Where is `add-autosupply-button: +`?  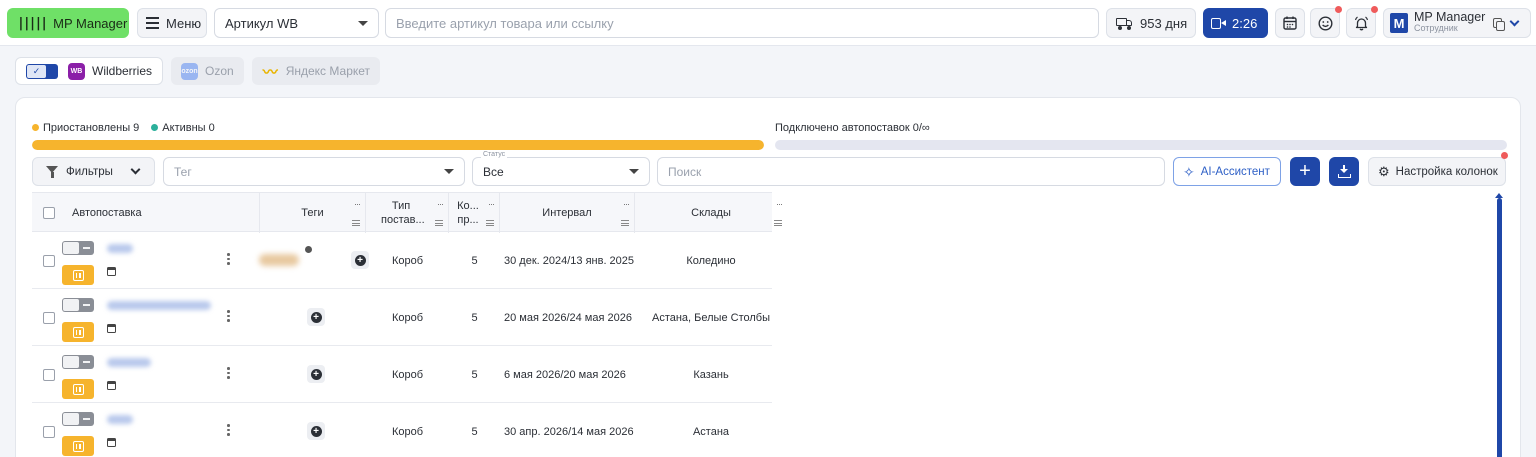 add-autosupply-button: + is located at coordinates (1305, 171).